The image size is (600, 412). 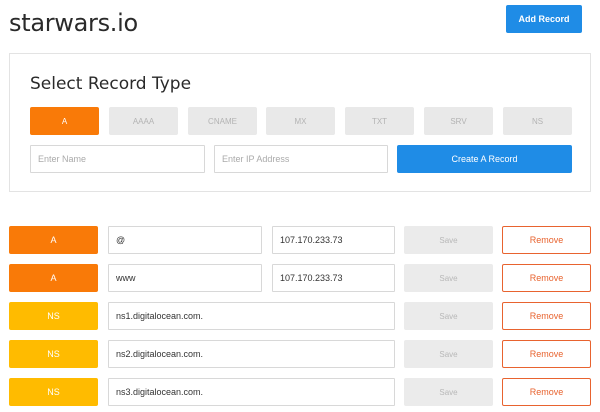 What do you see at coordinates (458, 121) in the screenshot?
I see `record-type-srv-button: SRV` at bounding box center [458, 121].